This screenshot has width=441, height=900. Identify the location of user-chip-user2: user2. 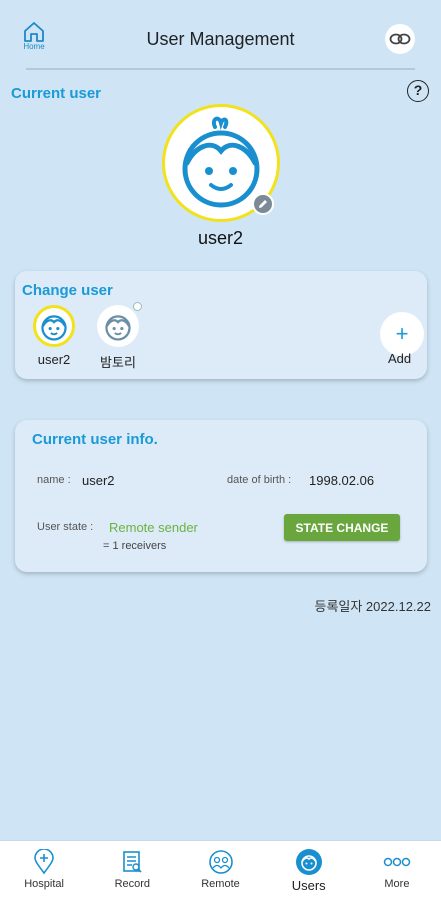
(54, 336).